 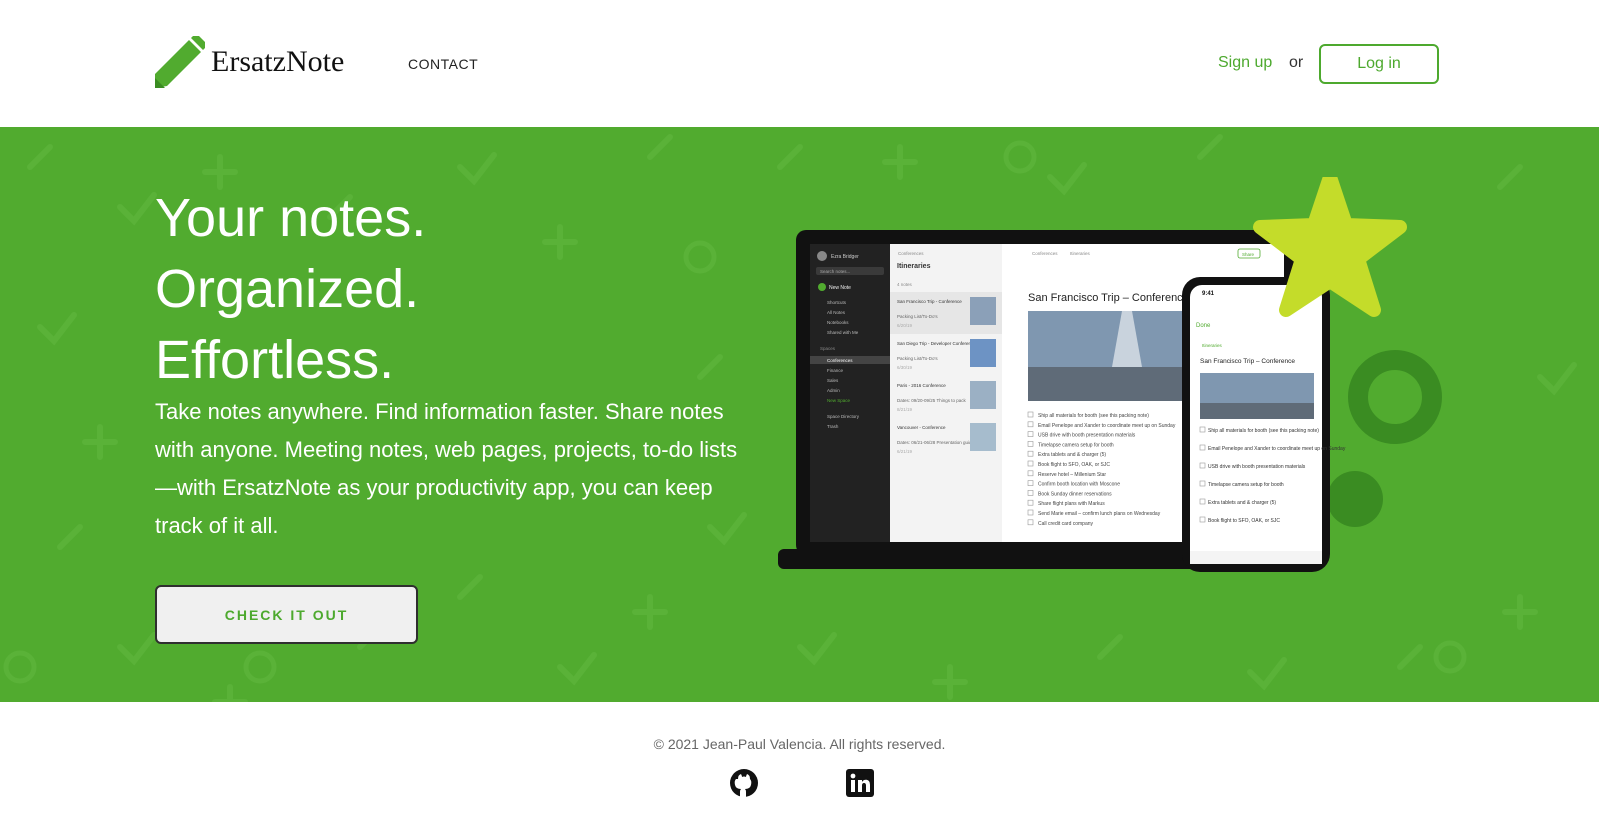 I want to click on linkedin-icon, so click(x=860, y=783).